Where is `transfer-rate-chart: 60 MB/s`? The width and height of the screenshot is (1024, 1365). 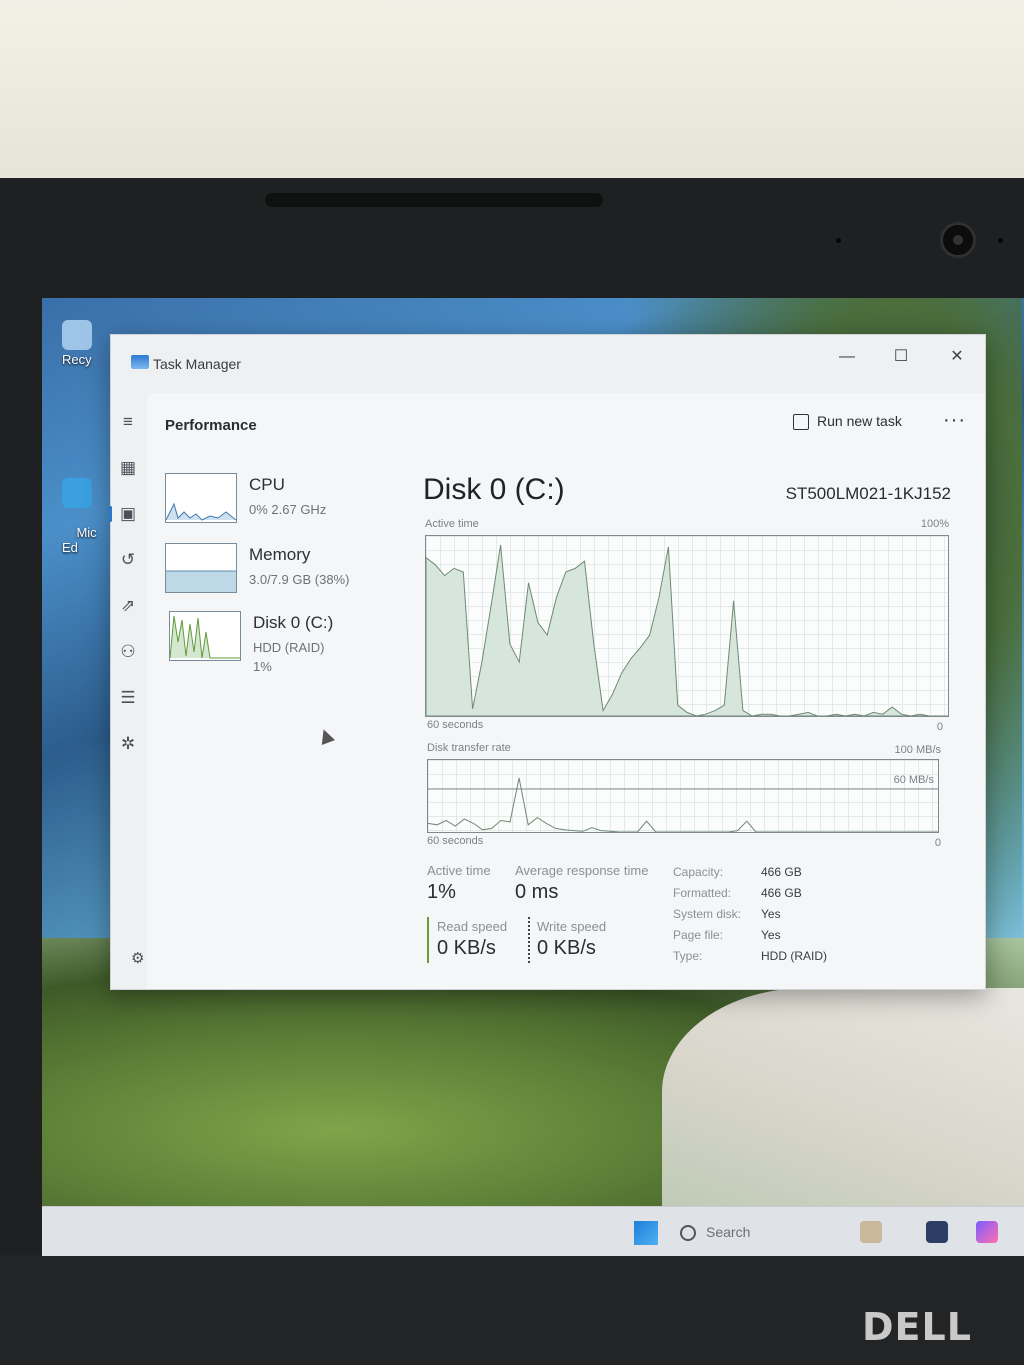
transfer-rate-chart: 60 MB/s is located at coordinates (683, 796).